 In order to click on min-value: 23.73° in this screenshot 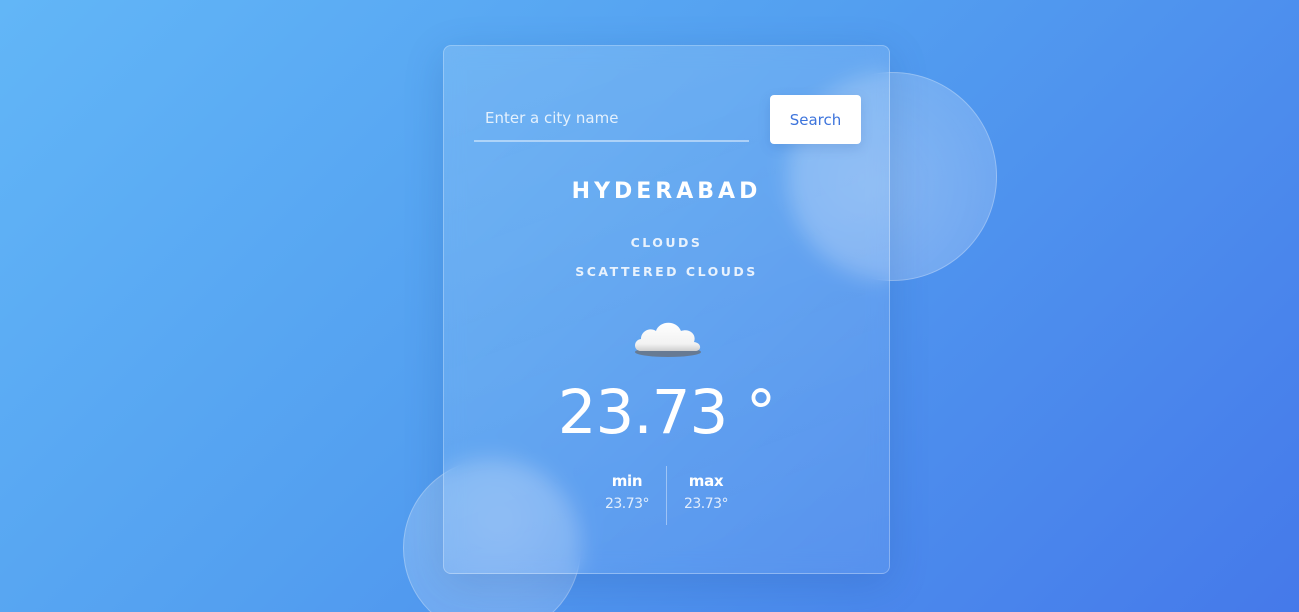, I will do `click(627, 504)`.